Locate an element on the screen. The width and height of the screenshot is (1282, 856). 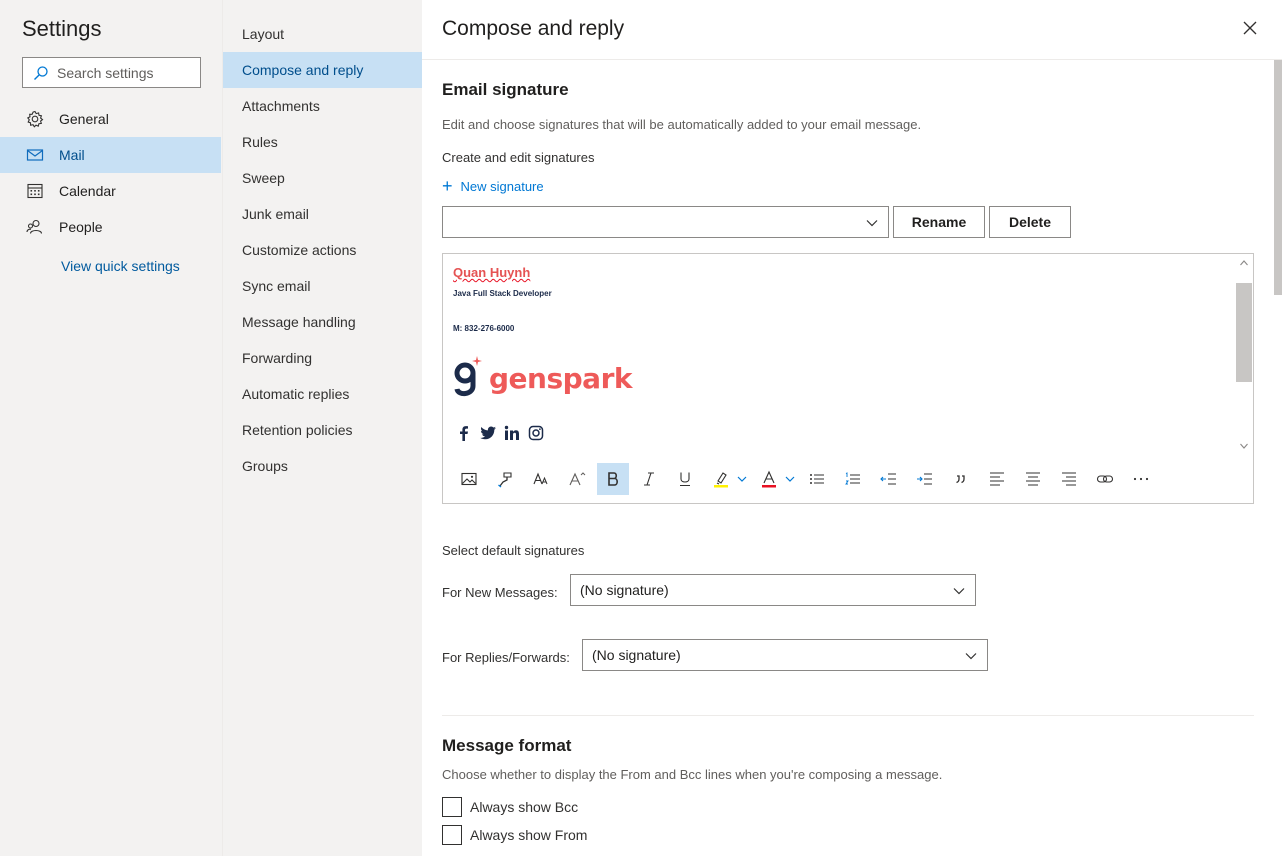
section-customize-actions: Customize actions is located at coordinates (322, 250).